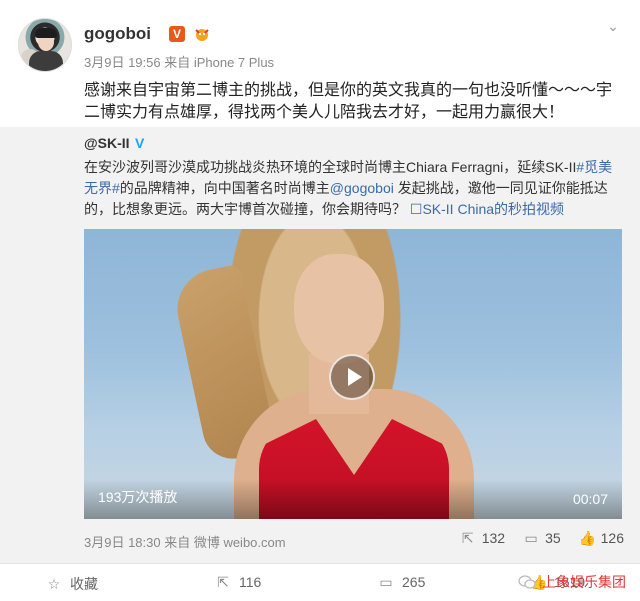 This screenshot has width=640, height=601. I want to click on favorite-button: ☆ 收藏, so click(72, 584).